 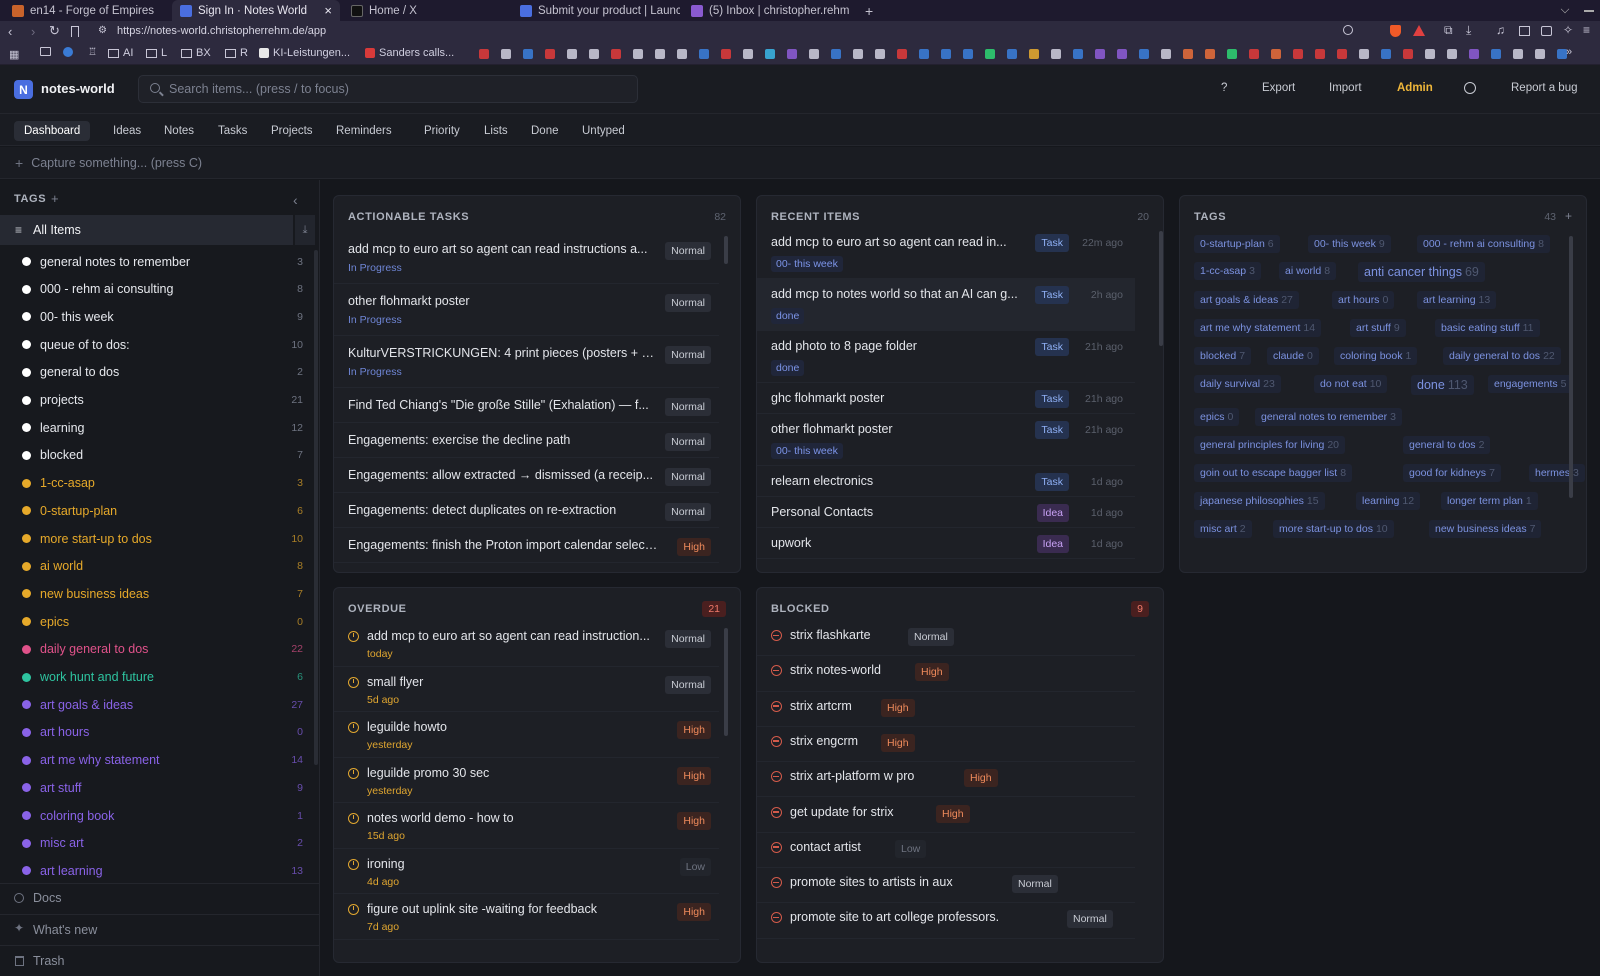 What do you see at coordinates (1388, 501) in the screenshot?
I see `tag-chip: learning 12` at bounding box center [1388, 501].